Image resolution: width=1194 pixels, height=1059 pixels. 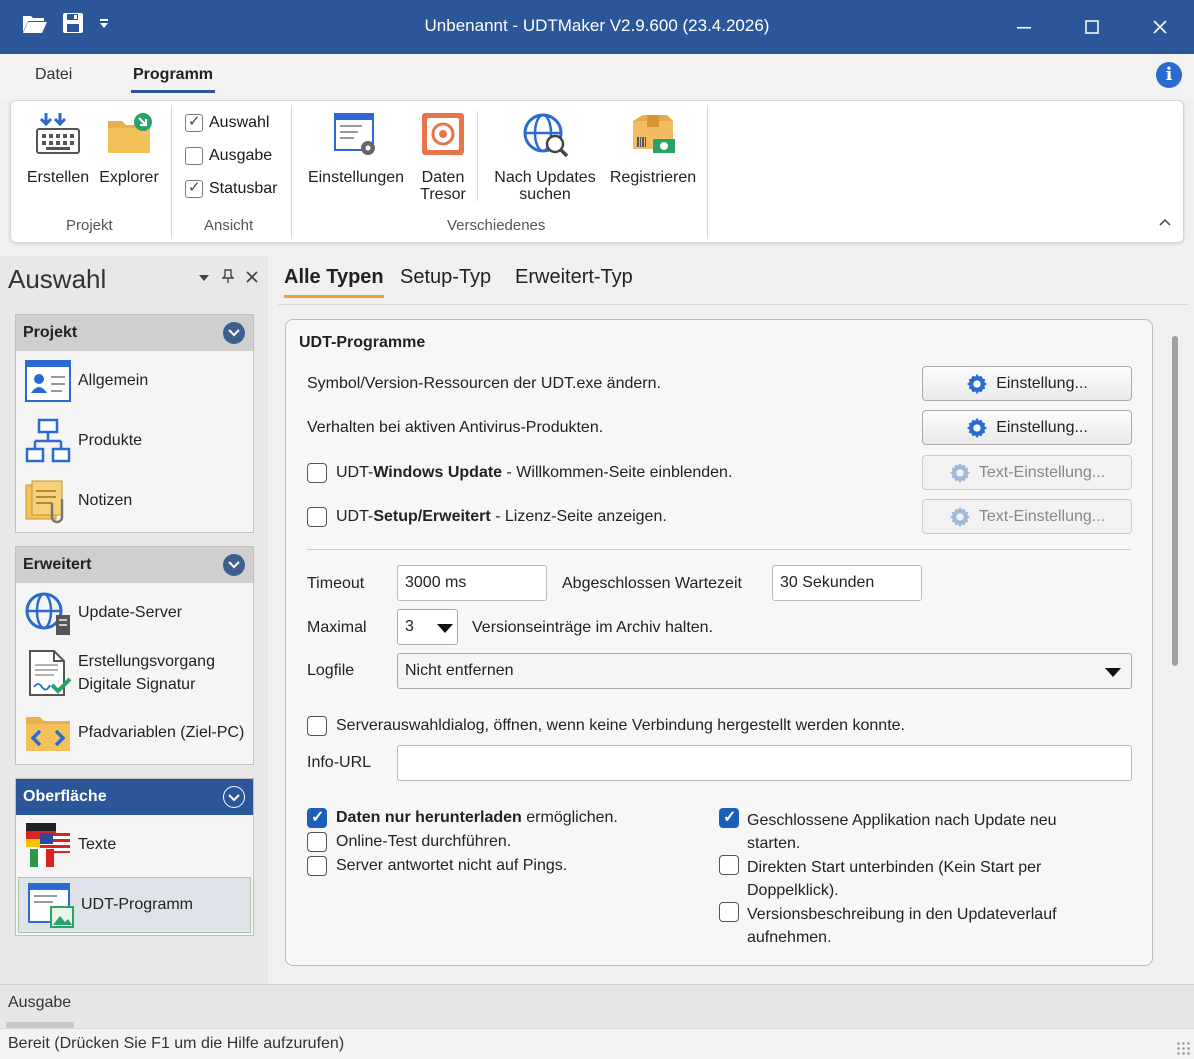 I want to click on section-header-erweitert: Erweitert, so click(x=134, y=565).